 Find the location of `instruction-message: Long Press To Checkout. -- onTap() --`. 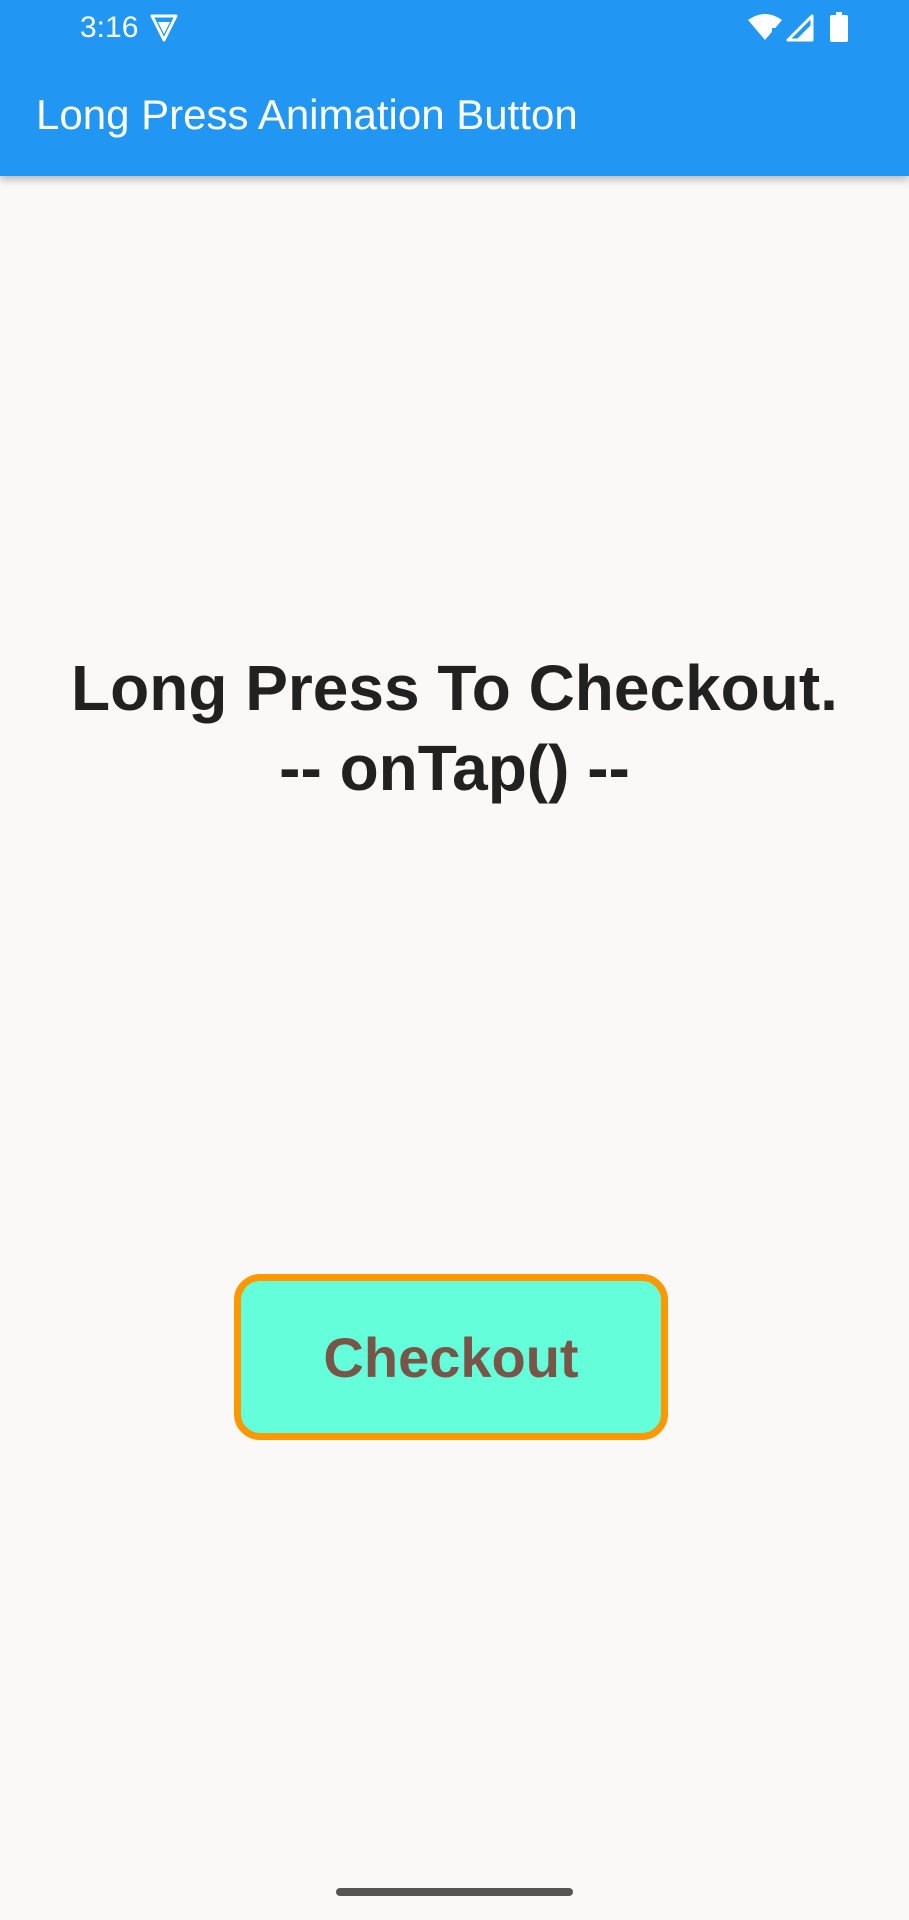

instruction-message: Long Press To Checkout. -- onTap() -- is located at coordinates (454, 728).